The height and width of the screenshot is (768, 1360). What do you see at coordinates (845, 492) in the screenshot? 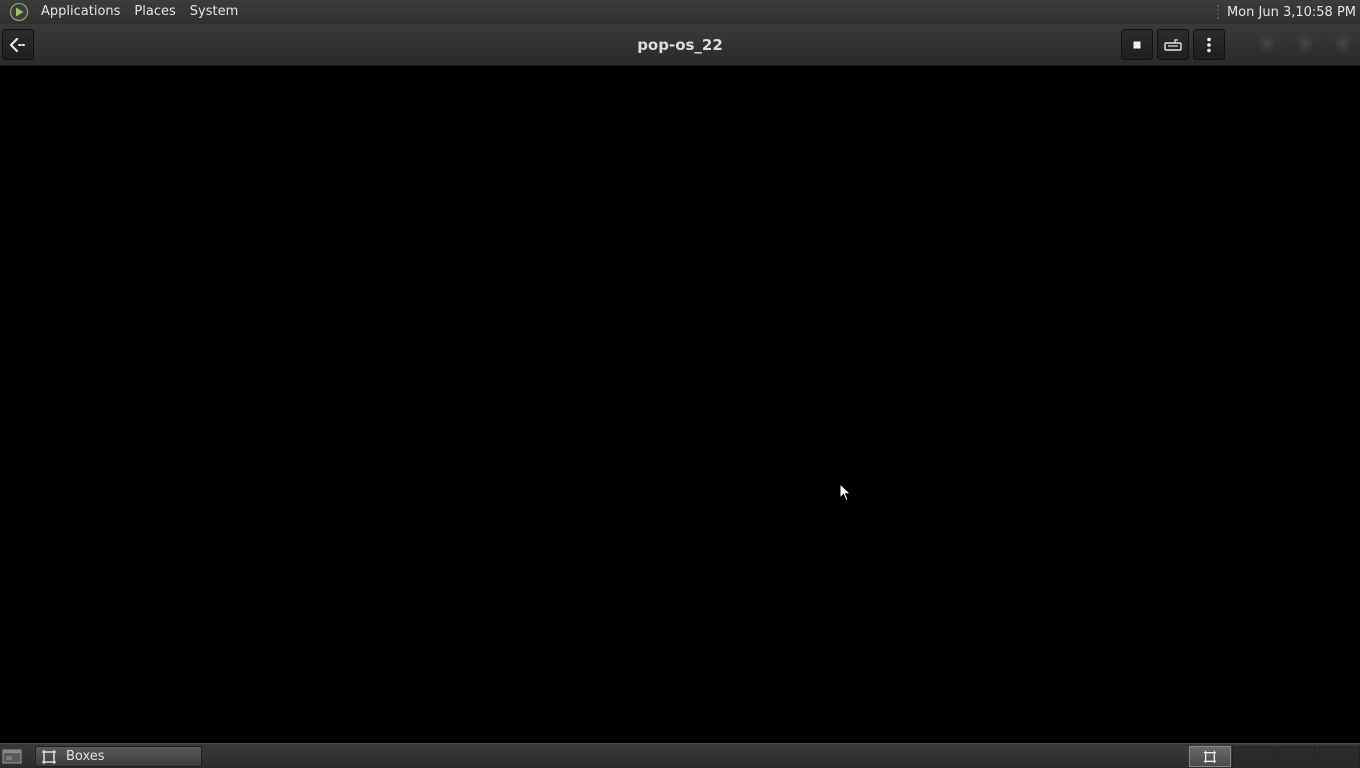
I see `mouse-pointer-icon` at bounding box center [845, 492].